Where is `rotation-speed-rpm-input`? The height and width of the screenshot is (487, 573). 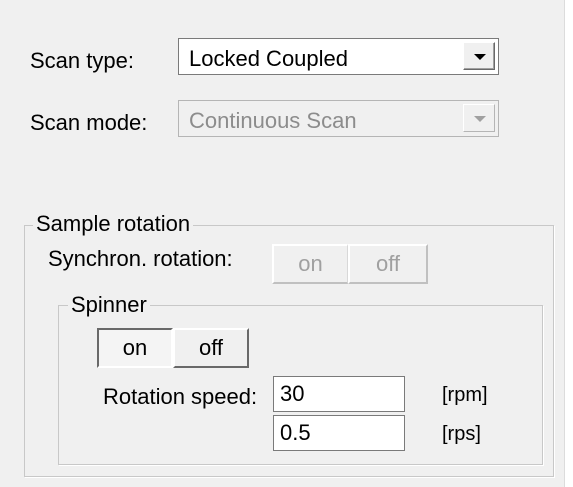
rotation-speed-rpm-input is located at coordinates (339, 394).